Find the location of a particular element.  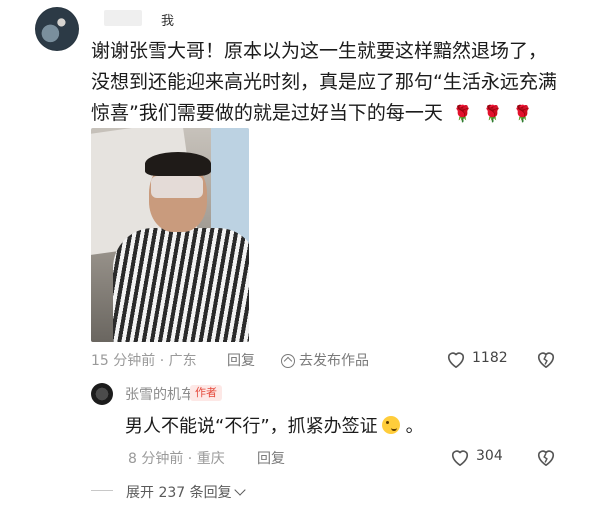

like-count: 1182 is located at coordinates (490, 358).